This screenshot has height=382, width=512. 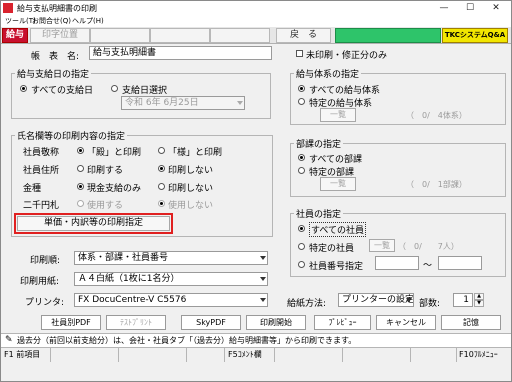 What do you see at coordinates (299, 53) in the screenshot?
I see `unprinted-only-checkbox` at bounding box center [299, 53].